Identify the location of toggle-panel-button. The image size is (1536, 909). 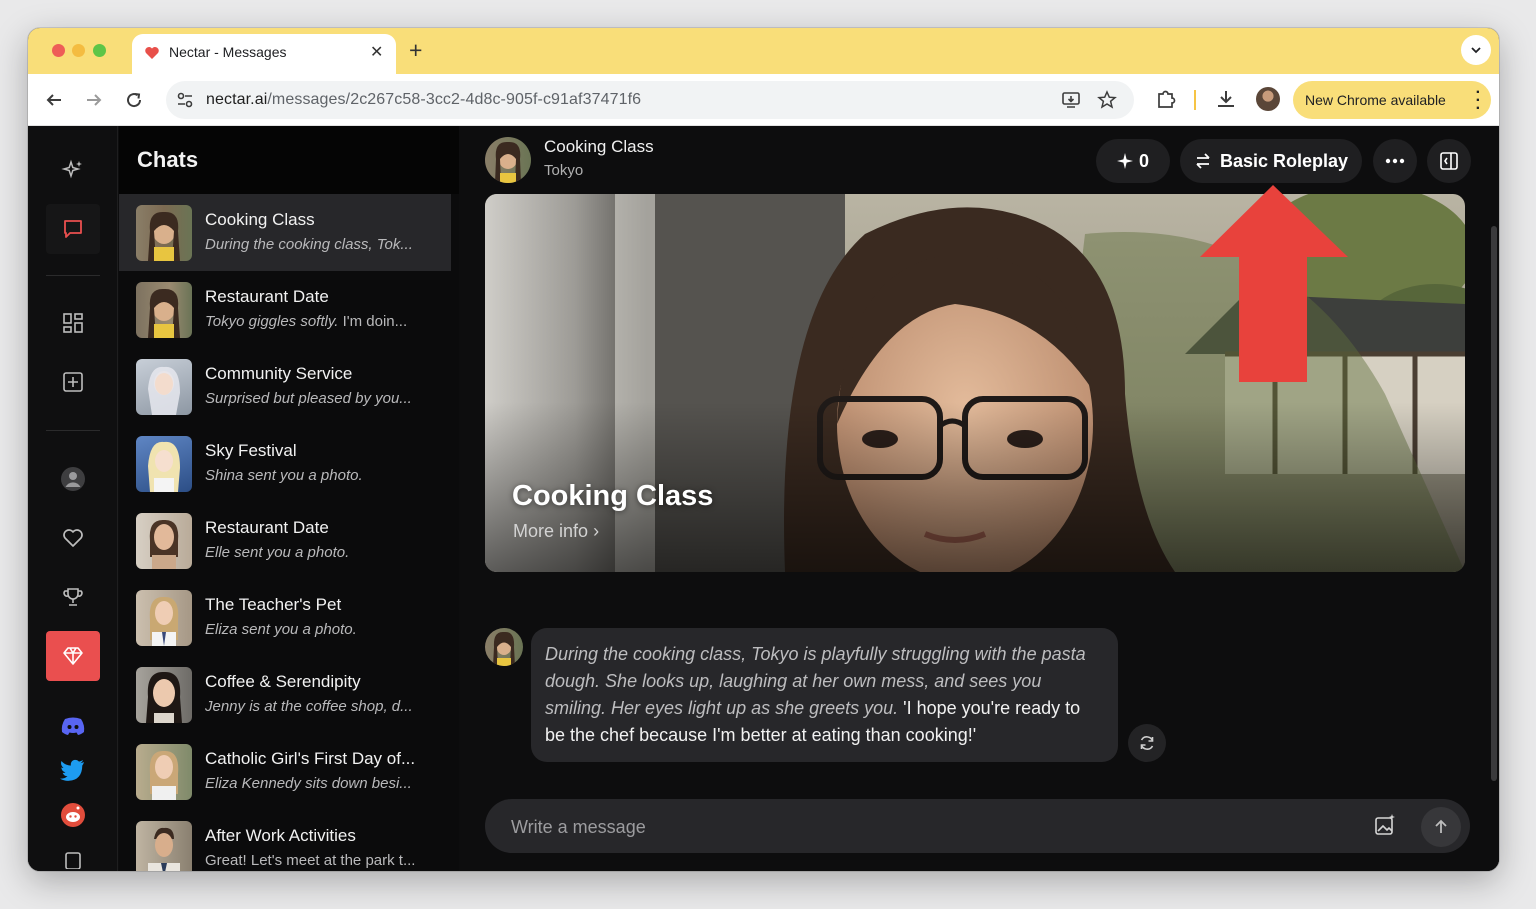
(1449, 161).